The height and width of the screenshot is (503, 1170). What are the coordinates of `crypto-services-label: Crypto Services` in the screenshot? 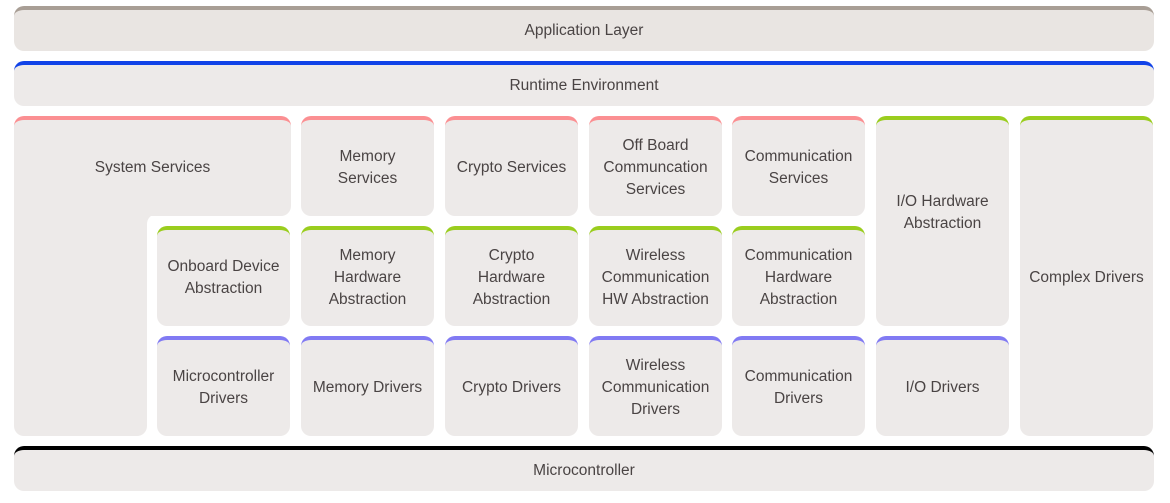 It's located at (511, 167).